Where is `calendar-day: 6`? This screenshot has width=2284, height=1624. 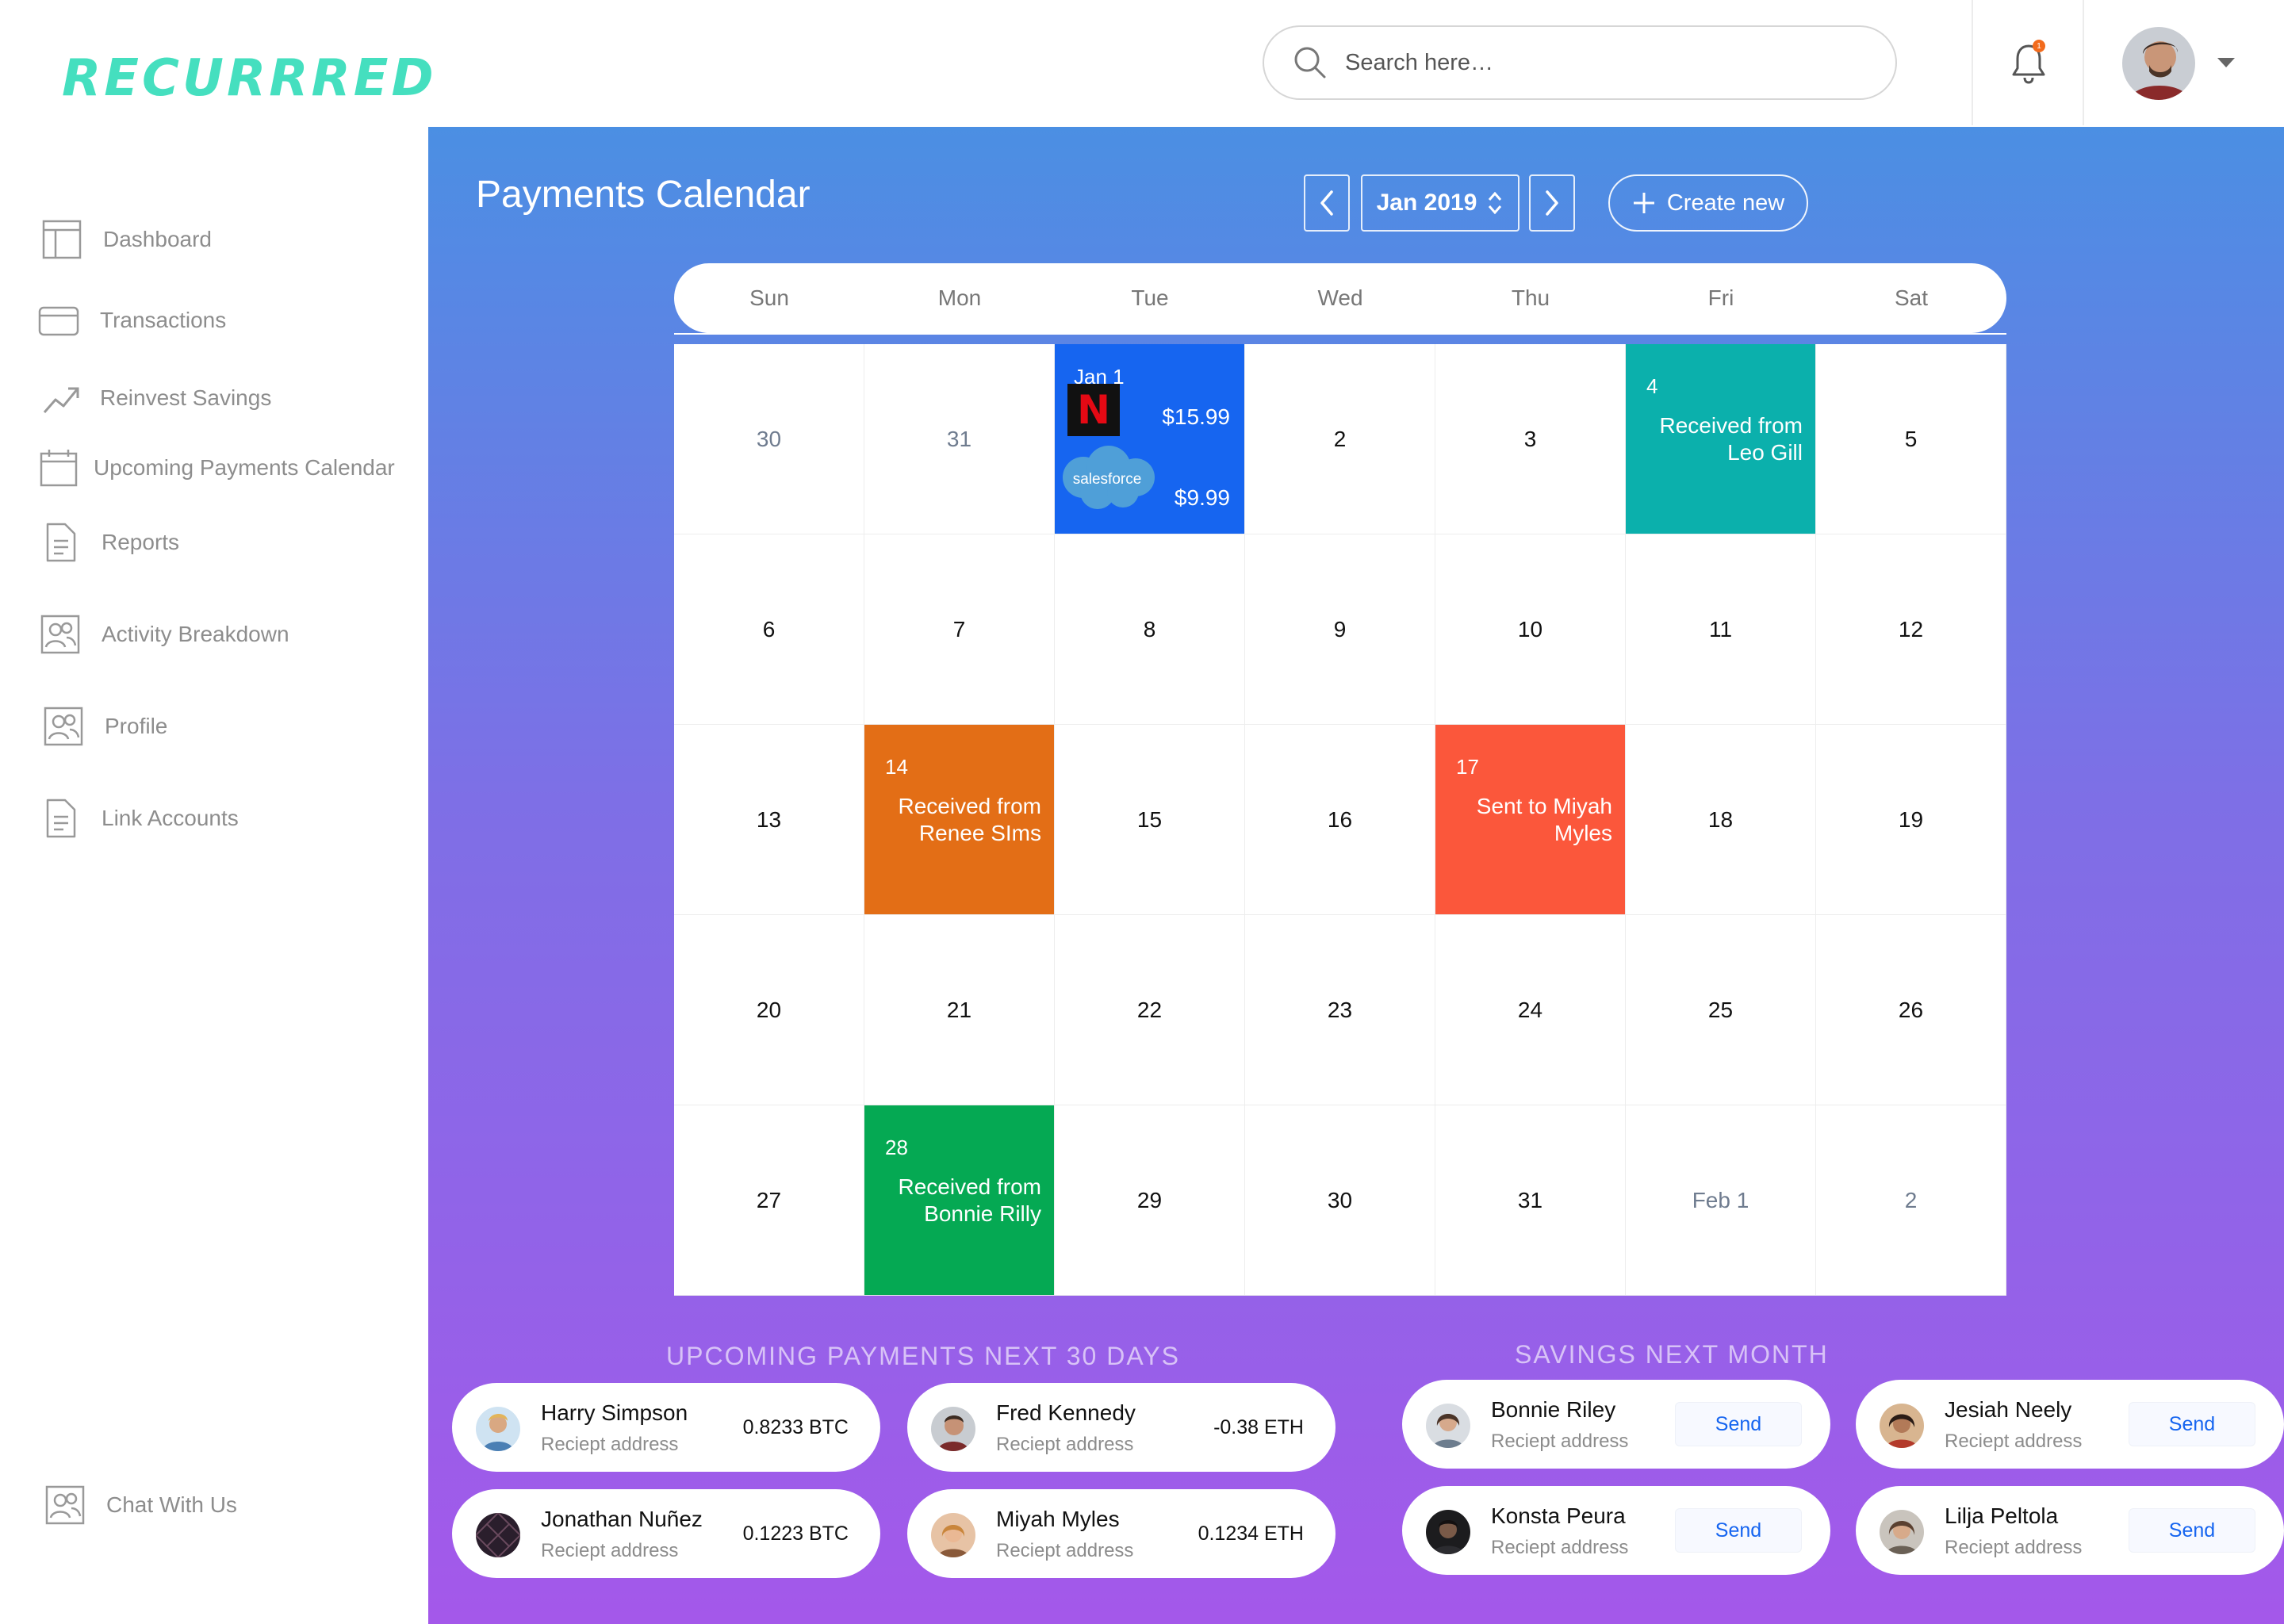
calendar-day: 6 is located at coordinates (769, 629).